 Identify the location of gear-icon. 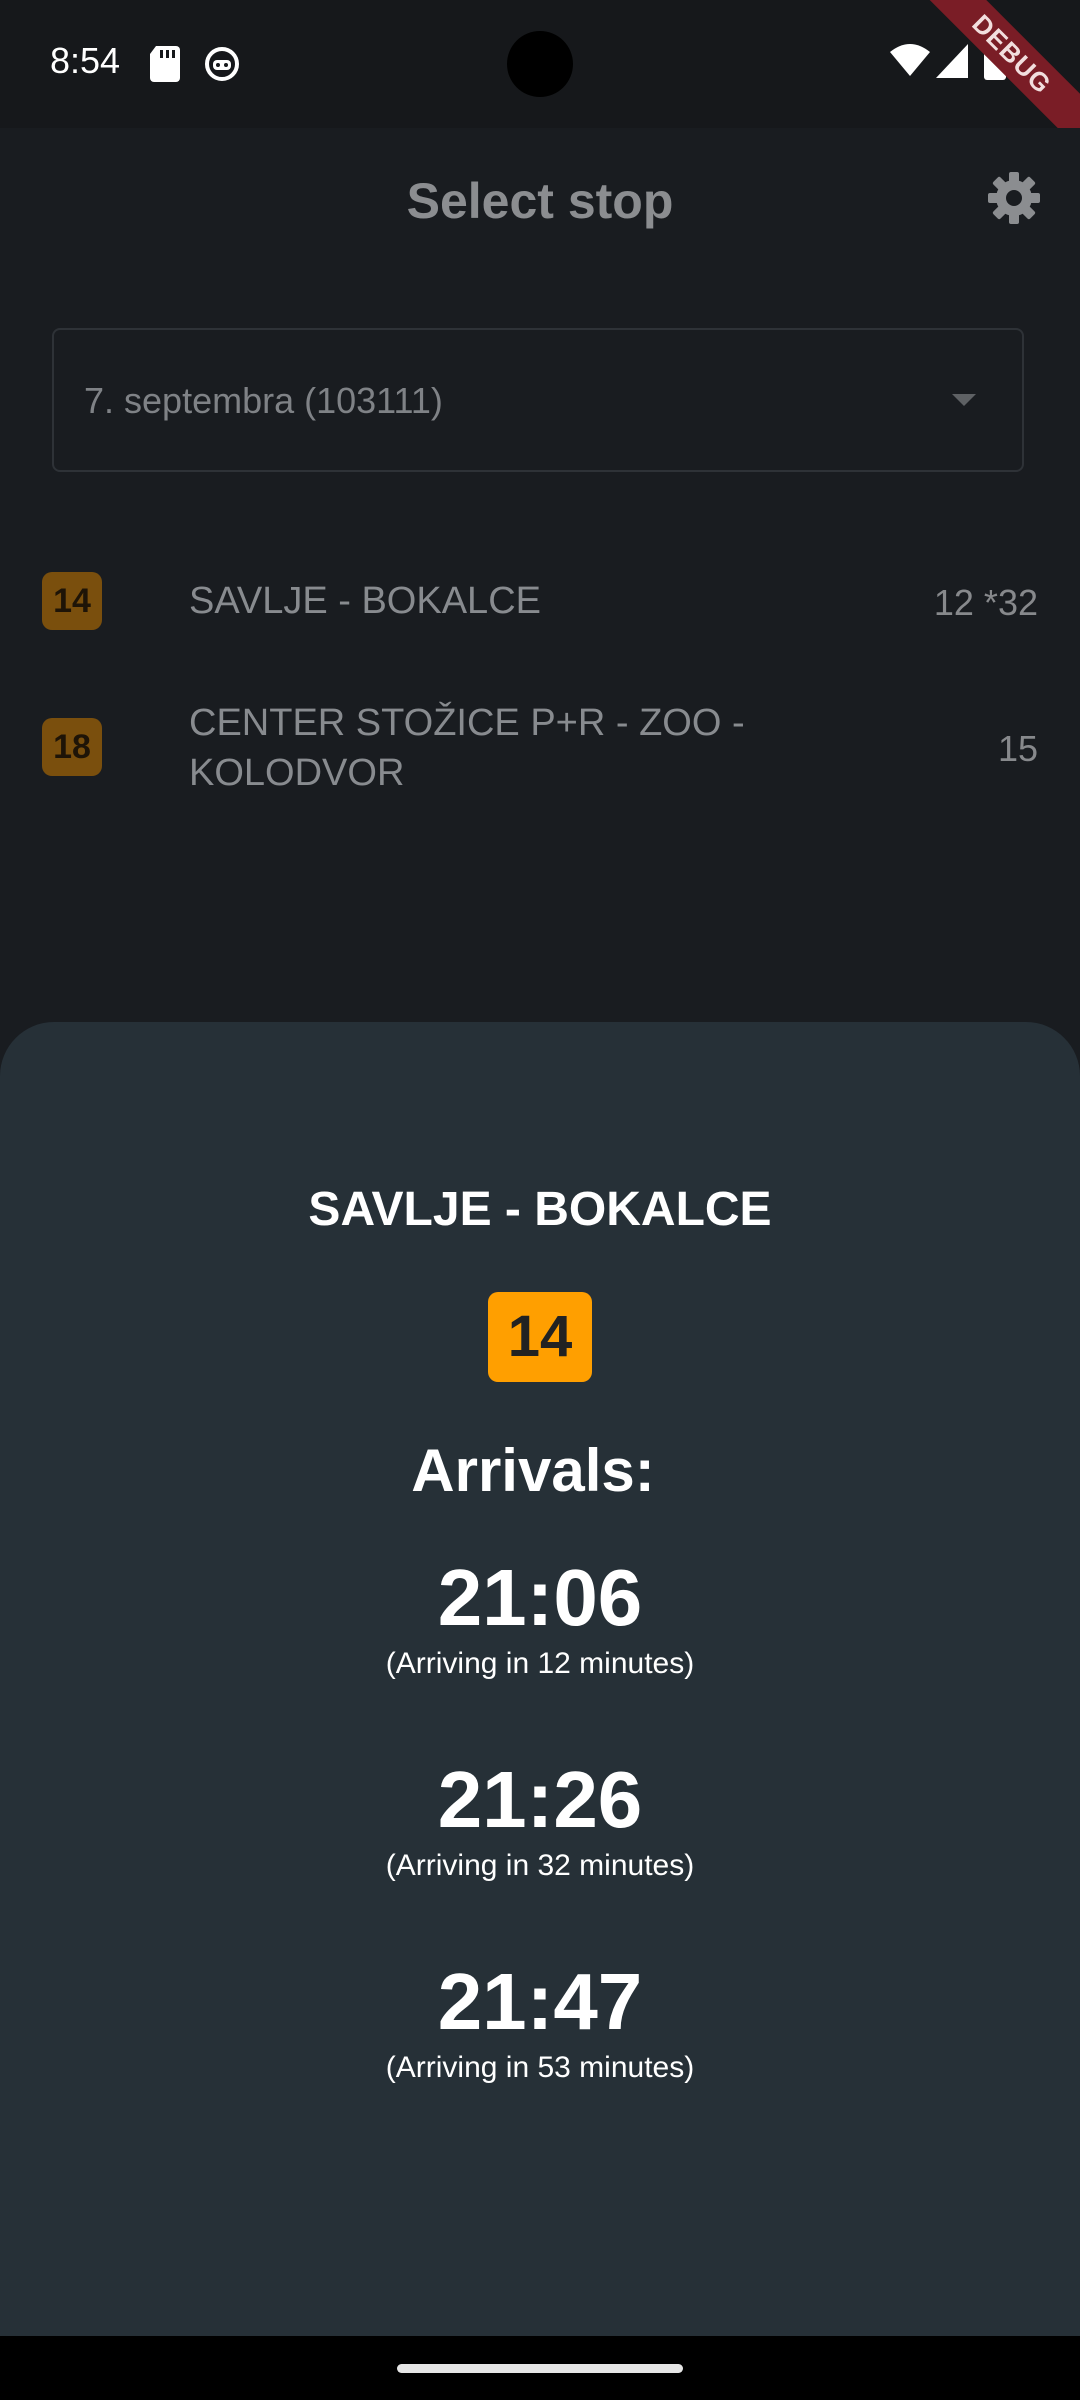
(1014, 198).